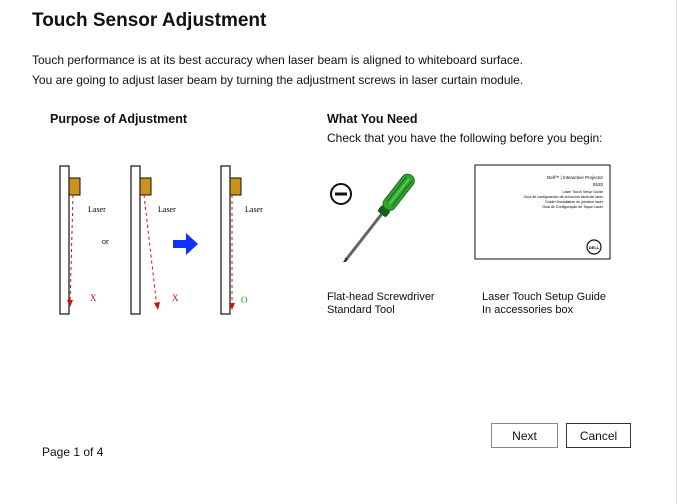  What do you see at coordinates (597, 184) in the screenshot?
I see `booklet-line-2: S520` at bounding box center [597, 184].